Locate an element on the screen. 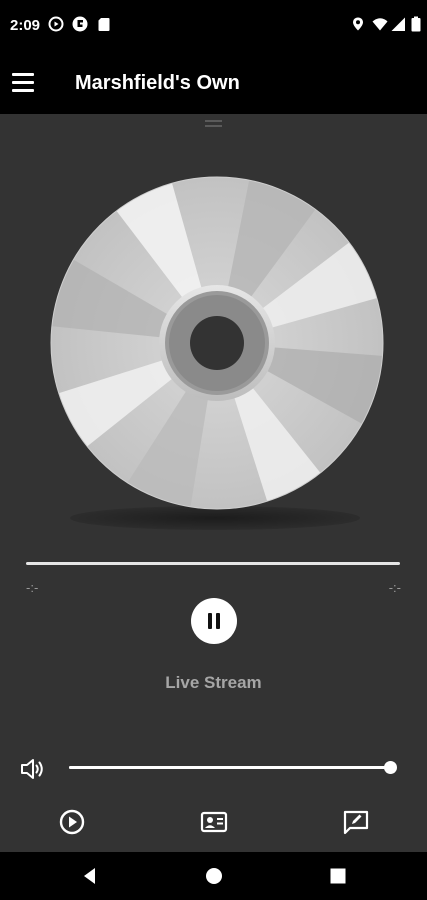  edit-message-icon is located at coordinates (356, 822).